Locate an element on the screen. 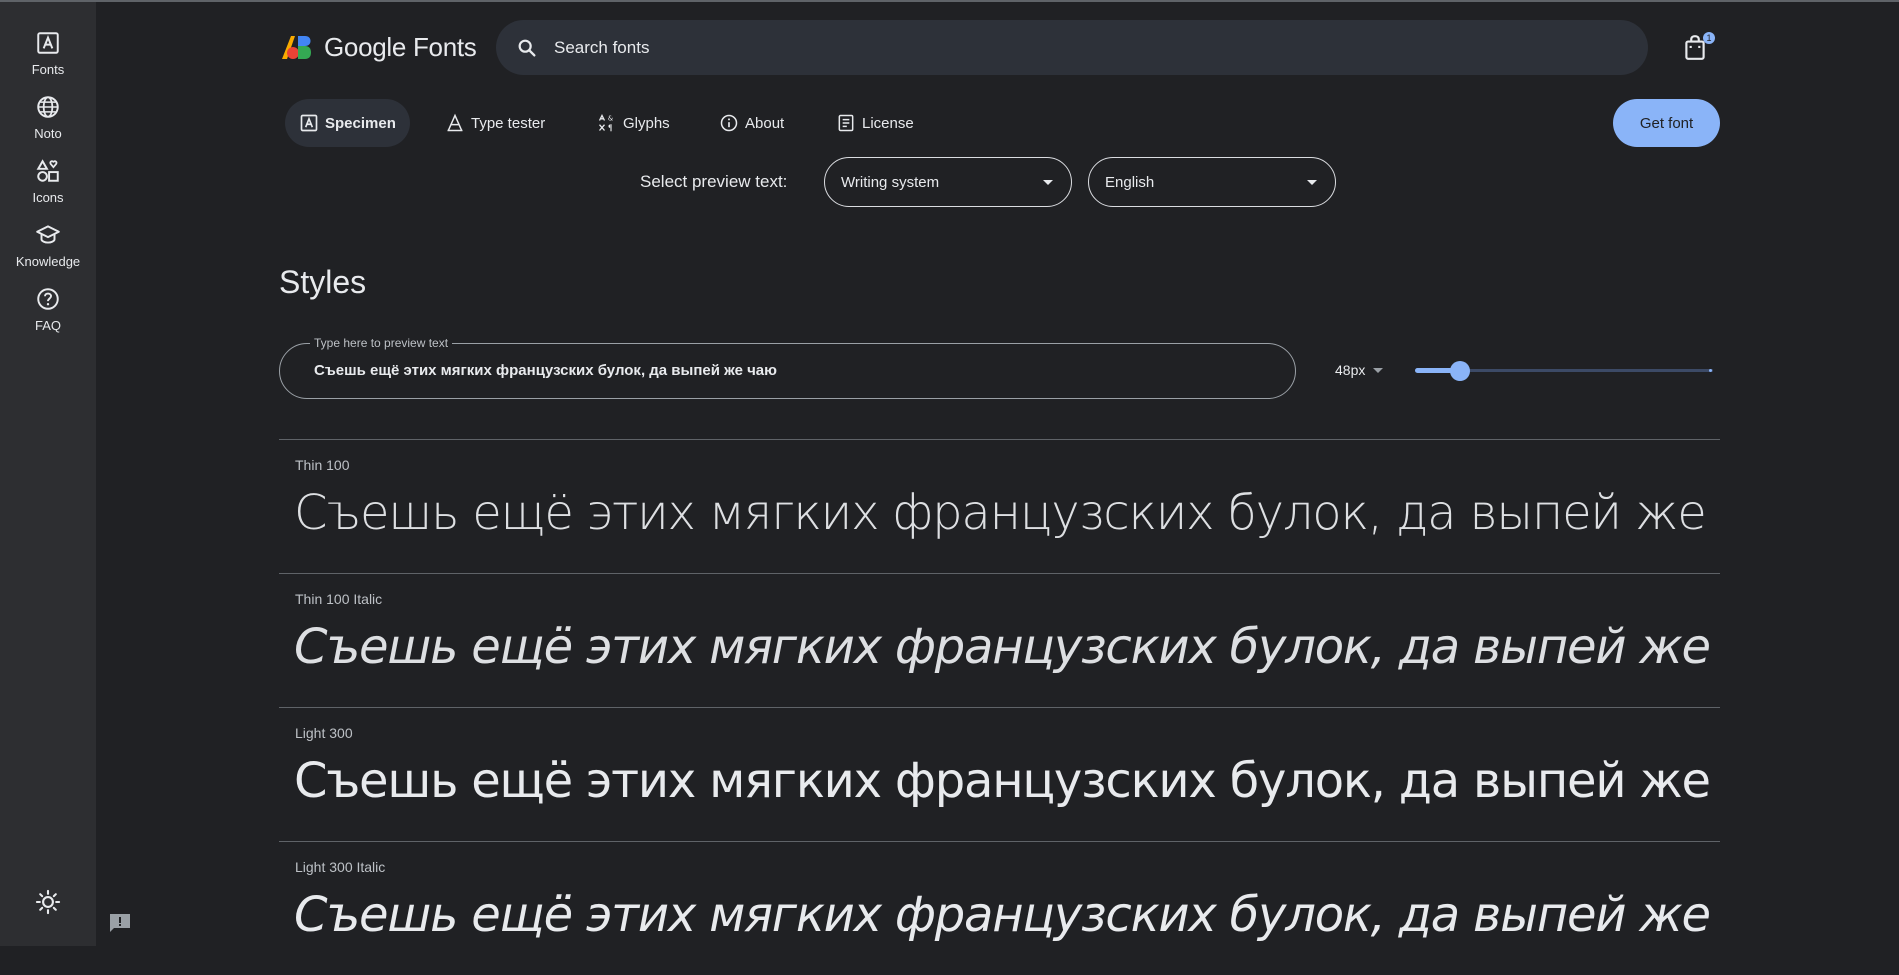  preview-field-legend: Type here to preview text is located at coordinates (381, 343).